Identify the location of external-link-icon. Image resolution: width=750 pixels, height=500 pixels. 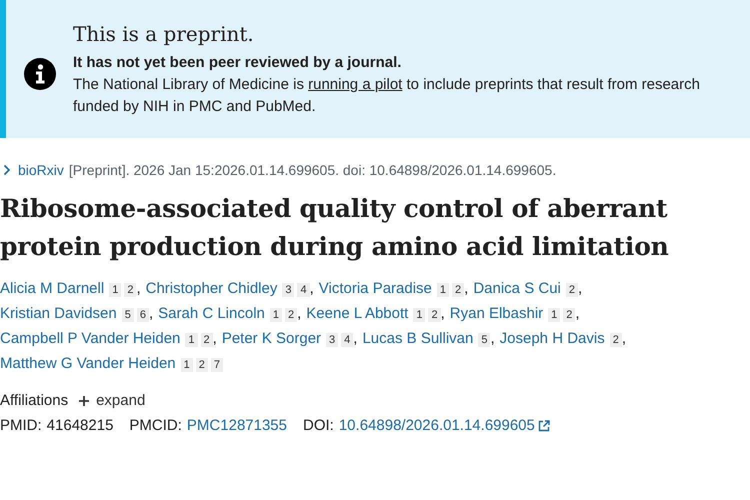
(544, 426).